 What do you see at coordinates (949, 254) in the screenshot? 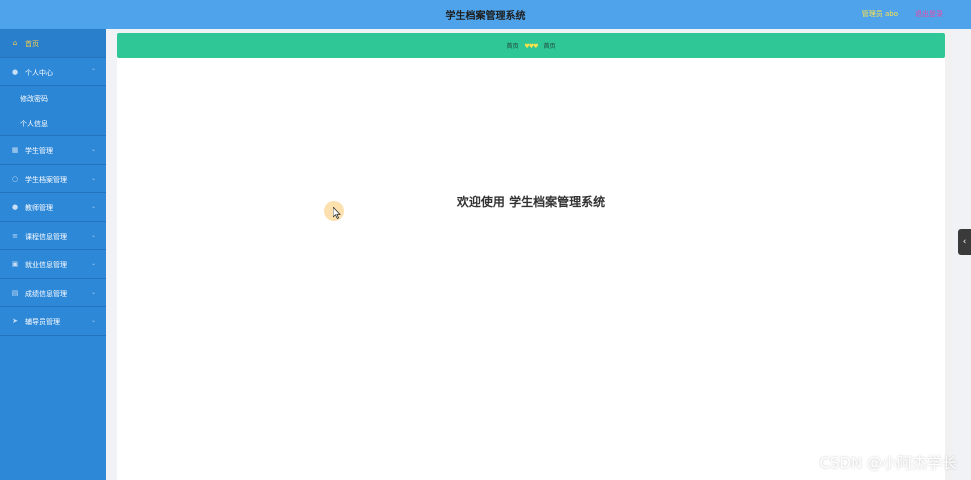
I see `page-scrollbar` at bounding box center [949, 254].